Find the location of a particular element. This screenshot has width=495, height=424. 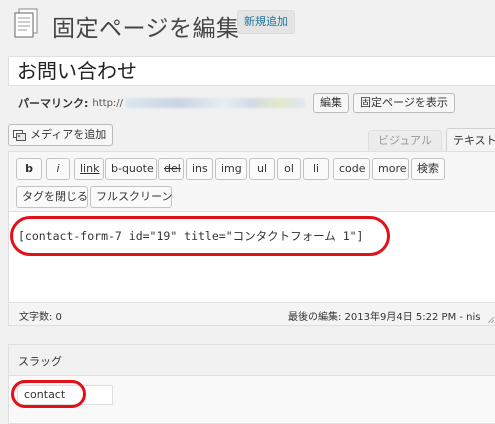

quicktag-more-button: more is located at coordinates (390, 169).